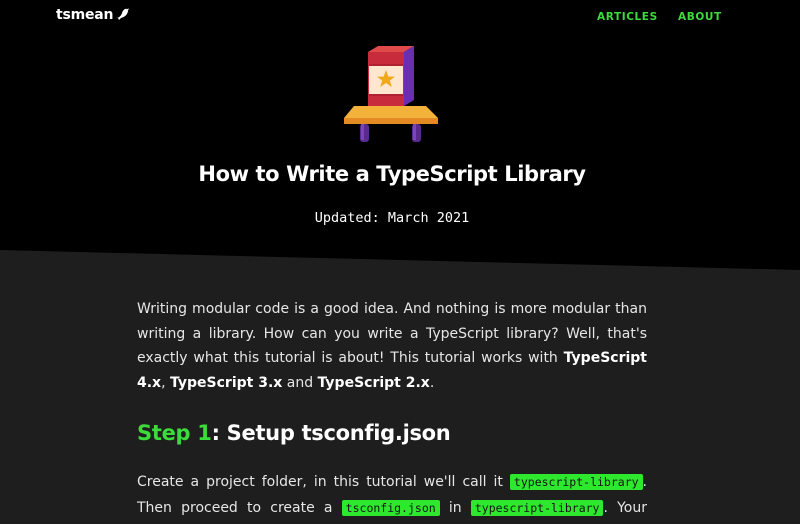 This screenshot has height=524, width=800. What do you see at coordinates (331, 433) in the screenshot?
I see `step-title: : Setup tsconfig.json` at bounding box center [331, 433].